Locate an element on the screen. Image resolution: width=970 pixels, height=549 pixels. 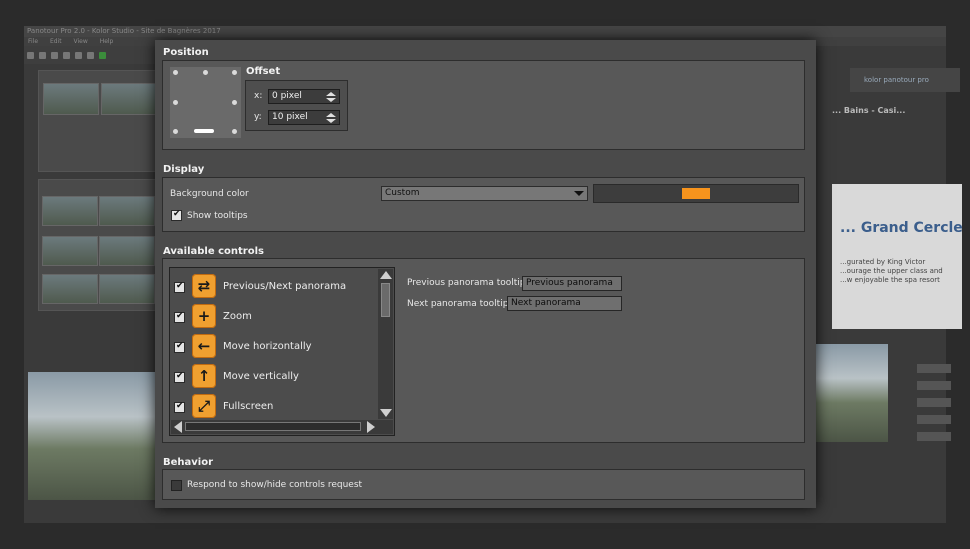
respond-controls-request-label: Respond to show/hide controls request is located at coordinates (275, 485).